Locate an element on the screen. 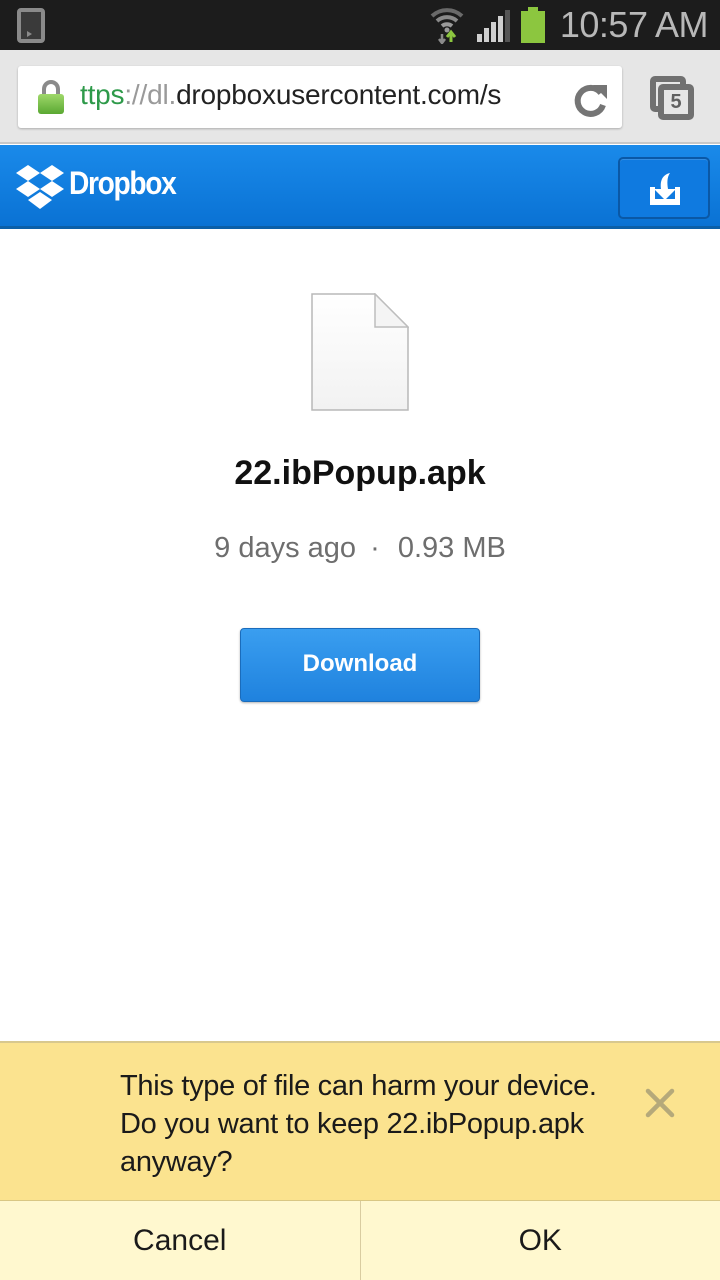 Image resolution: width=720 pixels, height=1280 pixels. browser-toolbar: ttps://dl.dropboxusercontent.com/s is located at coordinates (360, 97).